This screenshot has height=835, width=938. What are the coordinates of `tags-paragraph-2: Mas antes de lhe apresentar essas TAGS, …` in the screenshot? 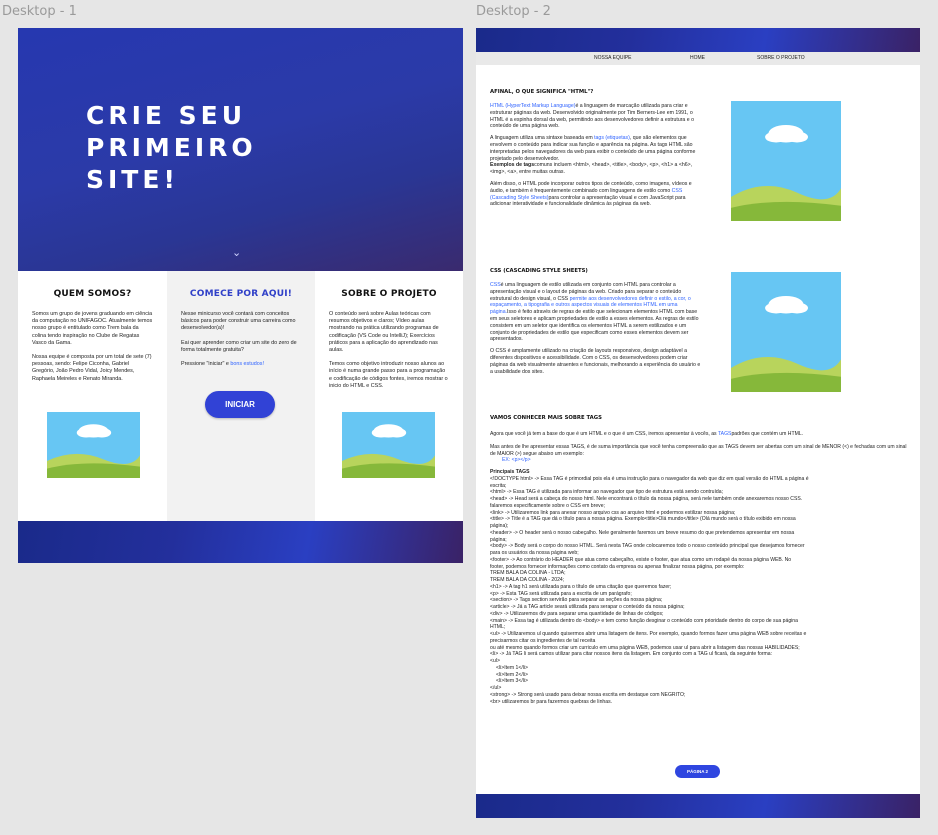 It's located at (698, 450).